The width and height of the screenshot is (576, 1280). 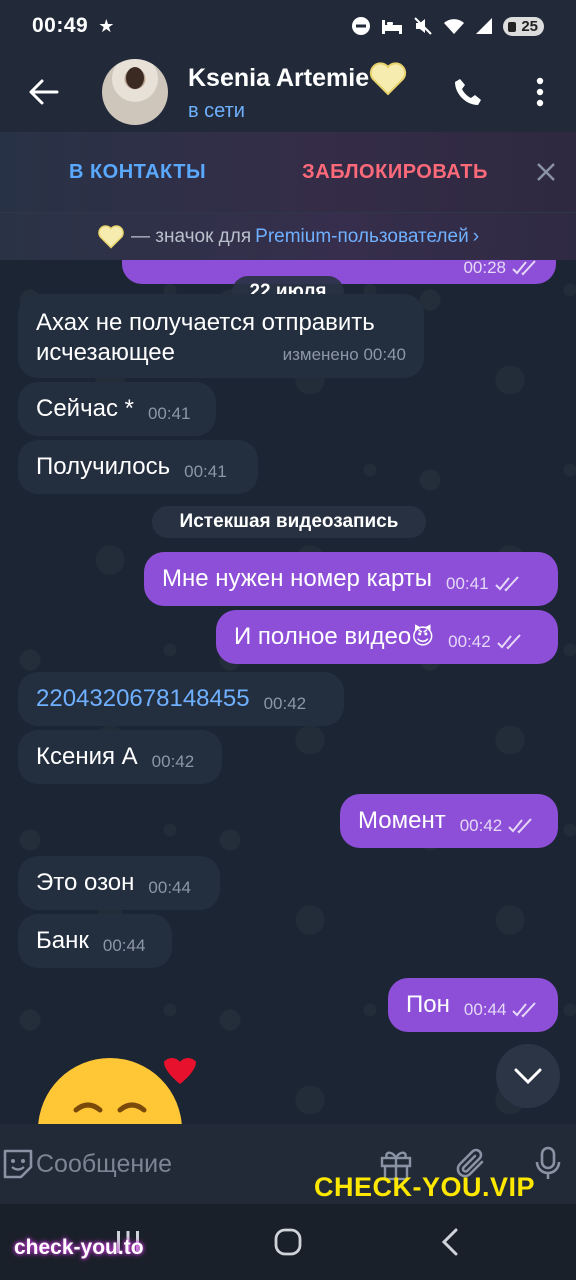 What do you see at coordinates (423, 26) in the screenshot?
I see `mute-icon` at bounding box center [423, 26].